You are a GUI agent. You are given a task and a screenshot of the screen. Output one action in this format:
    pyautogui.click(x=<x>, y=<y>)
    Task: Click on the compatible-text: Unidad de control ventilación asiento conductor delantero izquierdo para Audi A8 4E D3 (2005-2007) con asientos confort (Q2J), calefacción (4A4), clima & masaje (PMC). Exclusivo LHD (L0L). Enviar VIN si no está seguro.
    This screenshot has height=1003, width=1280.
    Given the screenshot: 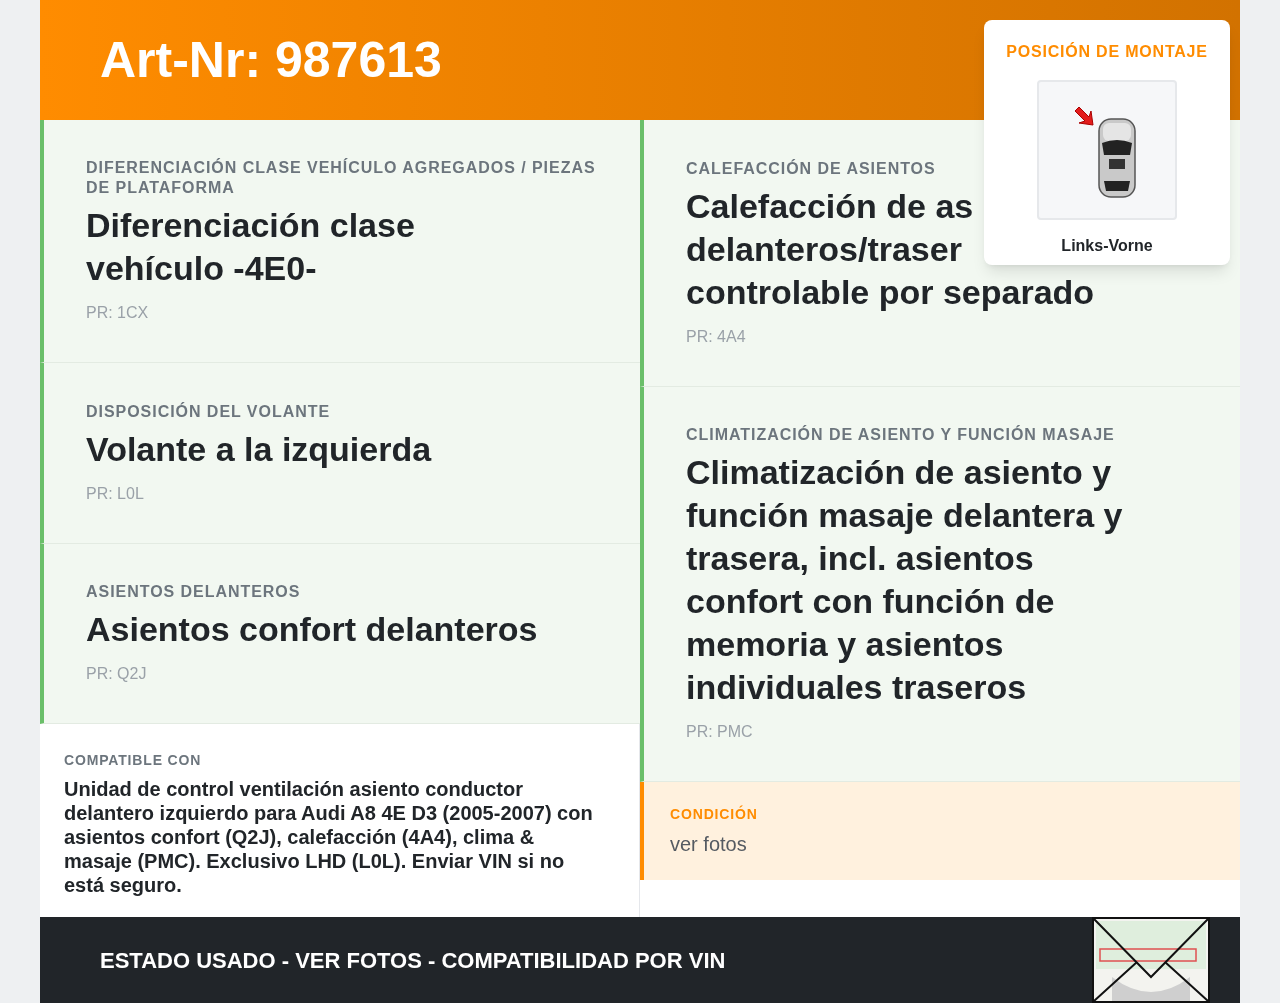 What is the action you would take?
    pyautogui.click(x=329, y=837)
    